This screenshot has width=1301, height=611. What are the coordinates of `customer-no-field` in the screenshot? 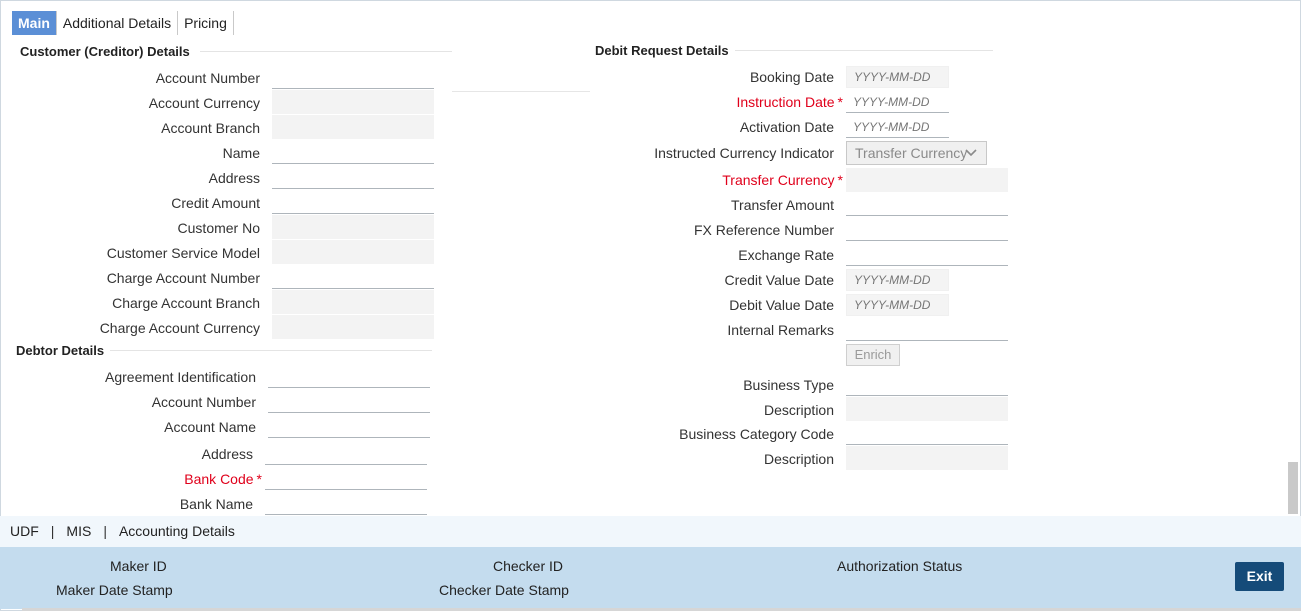 It's located at (353, 227).